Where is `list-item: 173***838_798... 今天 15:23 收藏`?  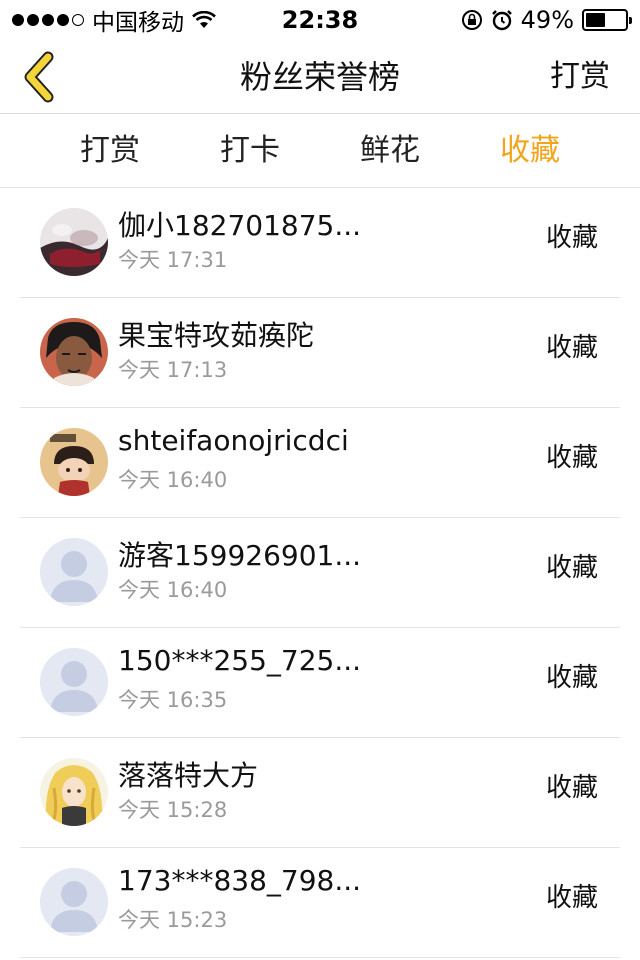
list-item: 173***838_798... 今天 15:23 收藏 is located at coordinates (320, 903).